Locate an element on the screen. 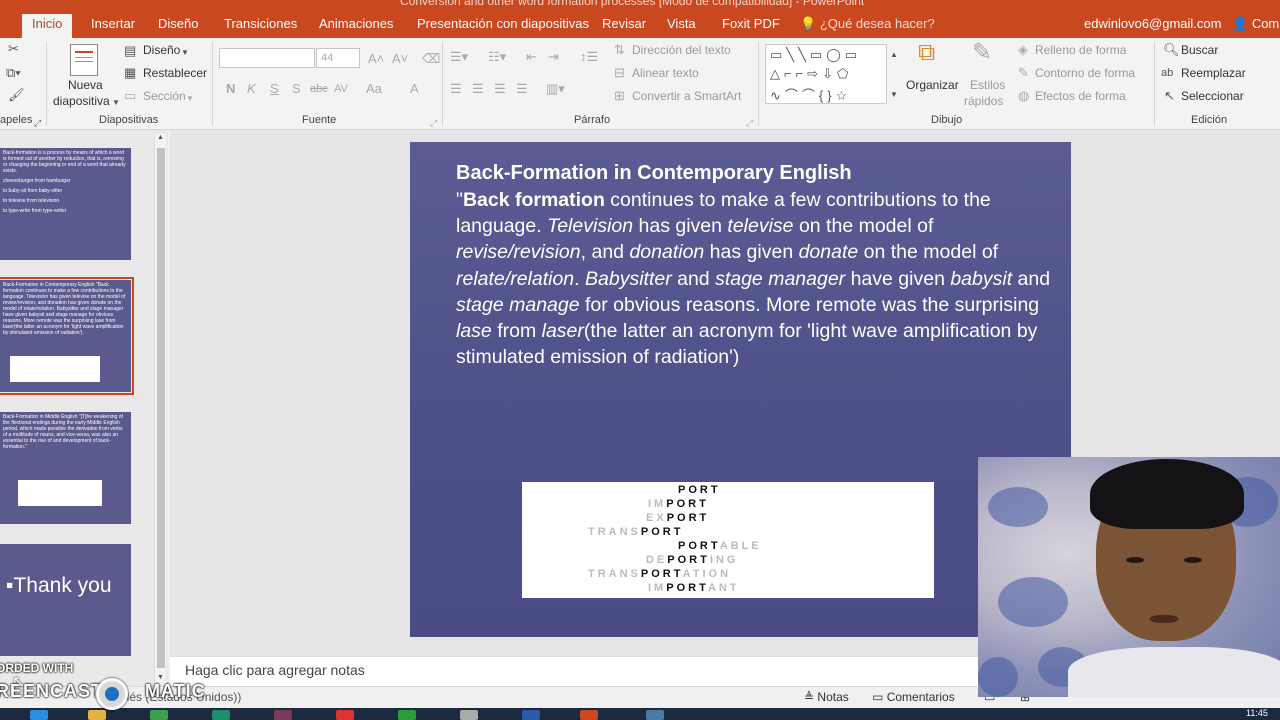 This screenshot has width=1280, height=720. change-case-button: Aa is located at coordinates (374, 89).